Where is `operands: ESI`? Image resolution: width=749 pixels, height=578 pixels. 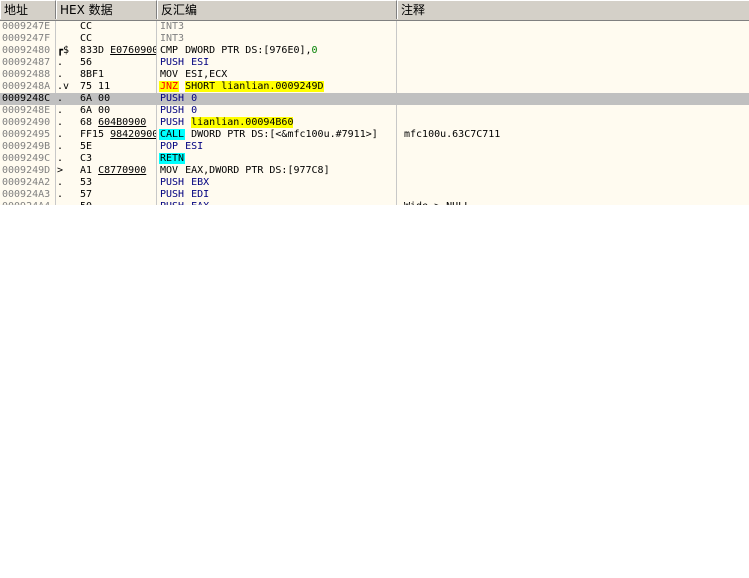
operands: ESI is located at coordinates (200, 62).